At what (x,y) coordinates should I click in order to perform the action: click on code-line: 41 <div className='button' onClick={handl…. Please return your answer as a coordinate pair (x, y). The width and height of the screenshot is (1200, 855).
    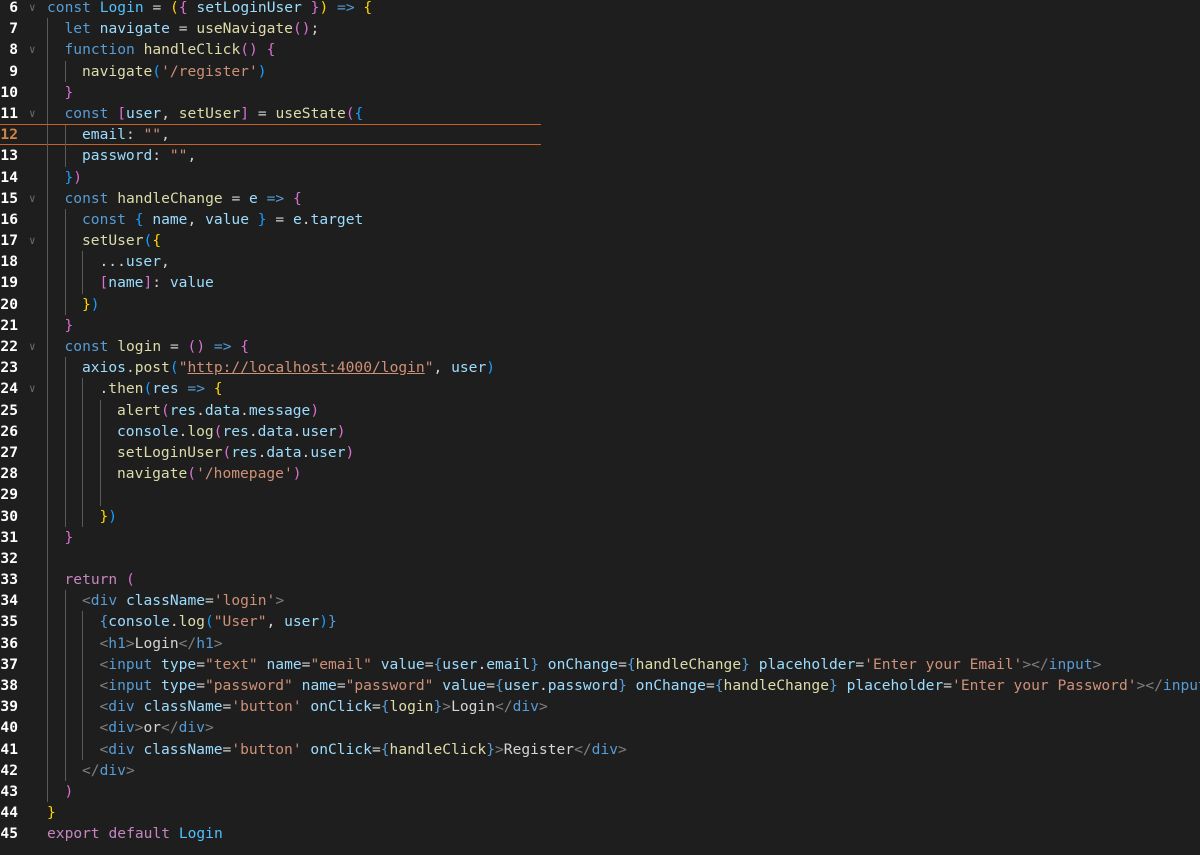
    Looking at the image, I should click on (600, 749).